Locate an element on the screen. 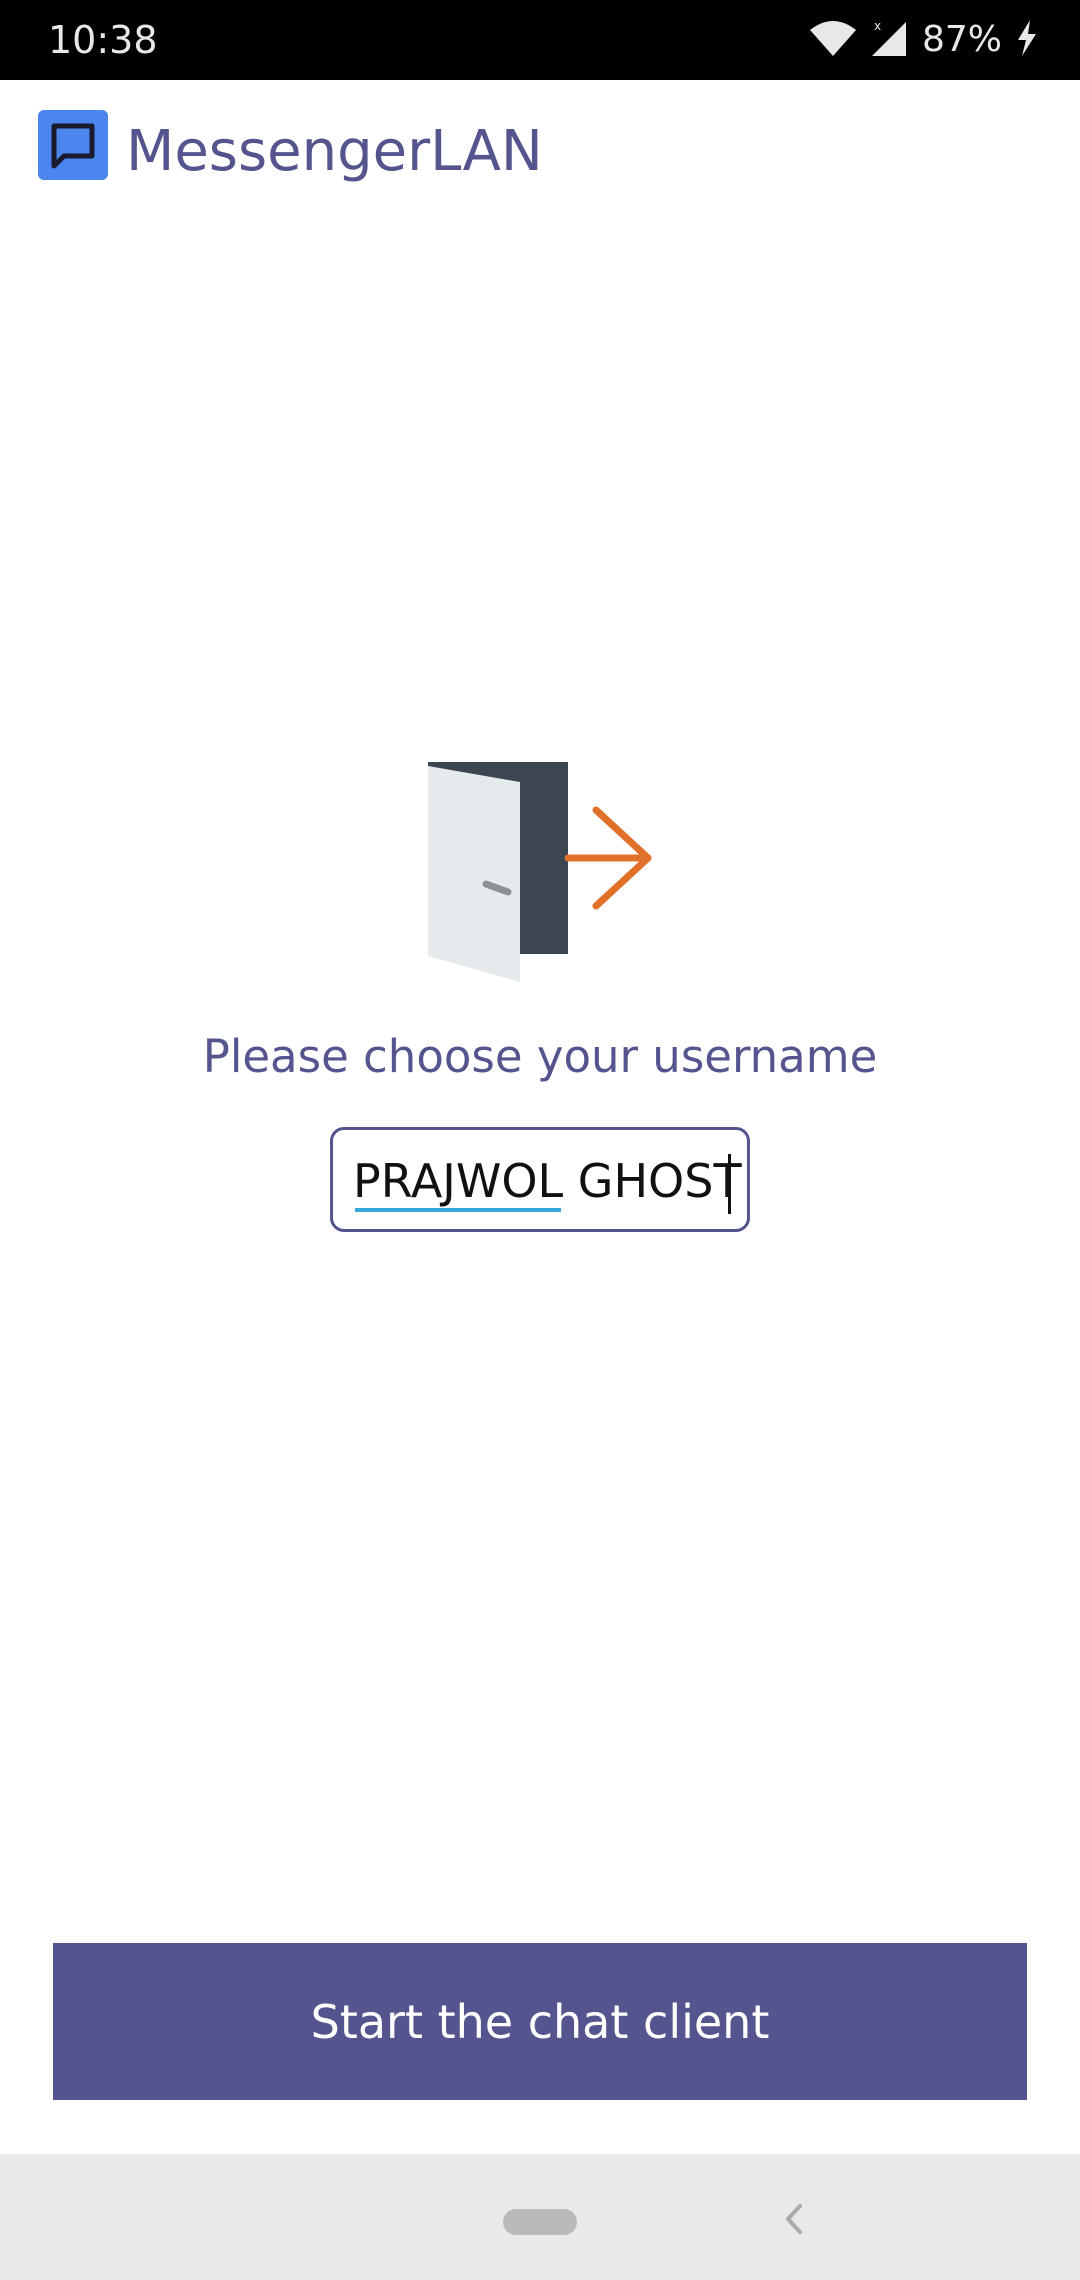  svg-text: x is located at coordinates (877, 26).